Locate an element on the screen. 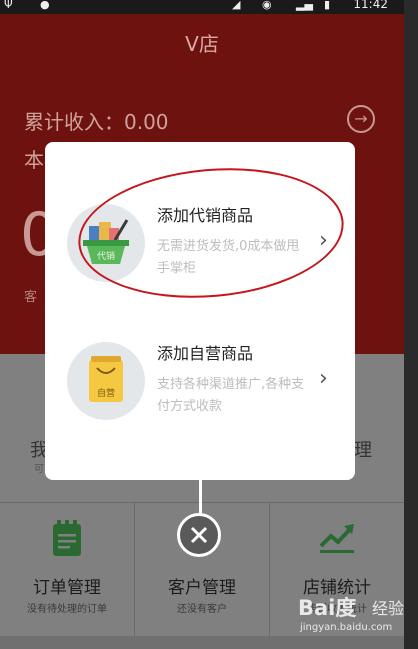  watermark-brand: 经验 is located at coordinates (388, 608).